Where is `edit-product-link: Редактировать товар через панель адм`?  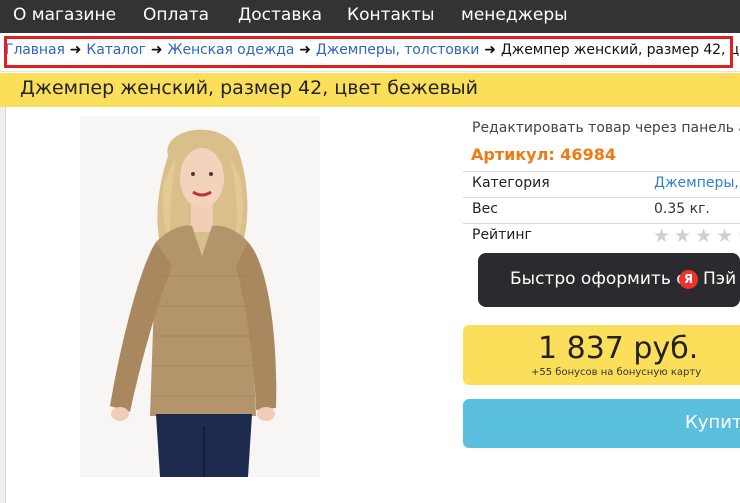 edit-product-link: Редактировать товар через панель адм is located at coordinates (606, 128).